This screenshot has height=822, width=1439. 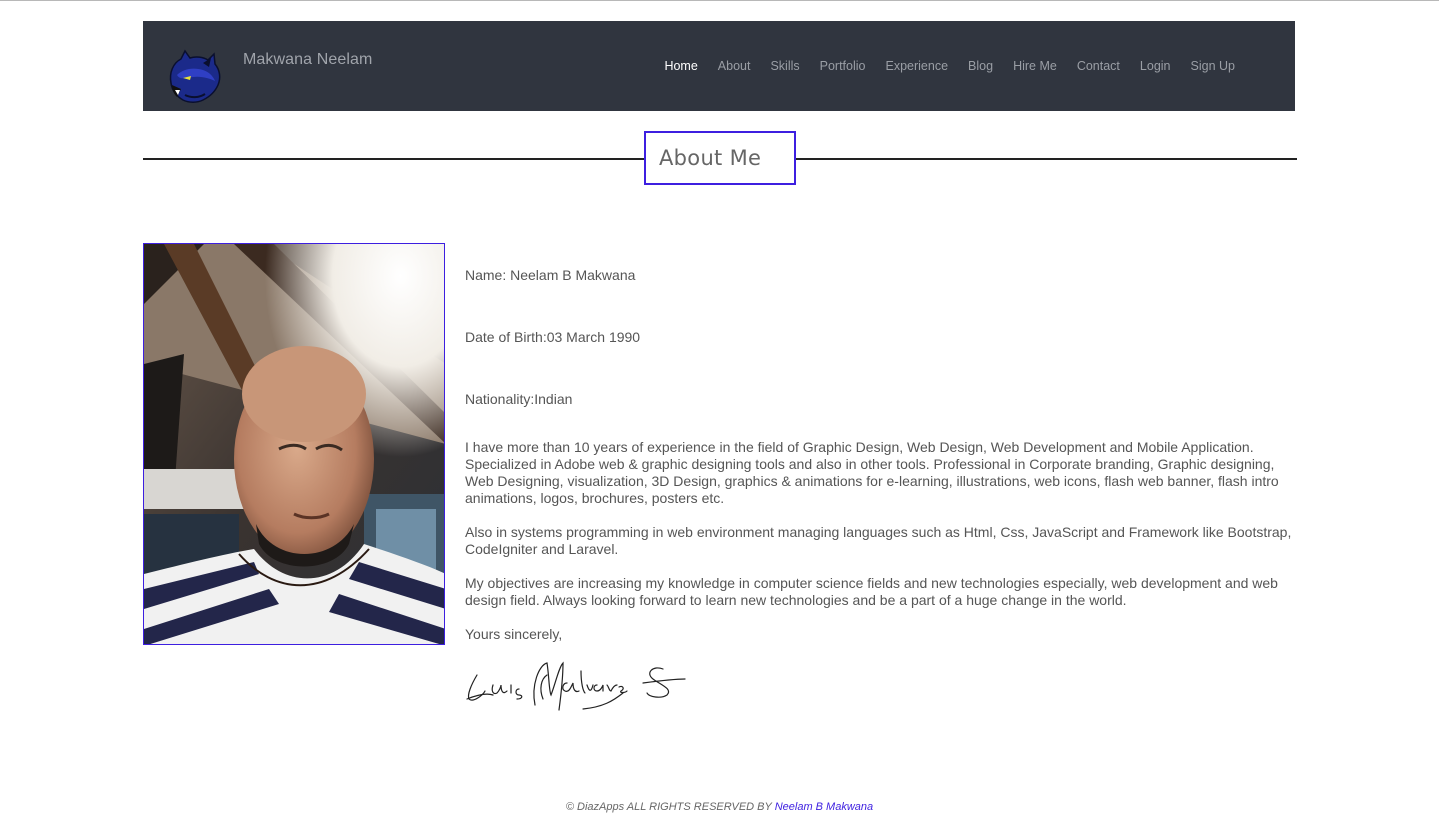 I want to click on page-title: About Me, so click(x=720, y=158).